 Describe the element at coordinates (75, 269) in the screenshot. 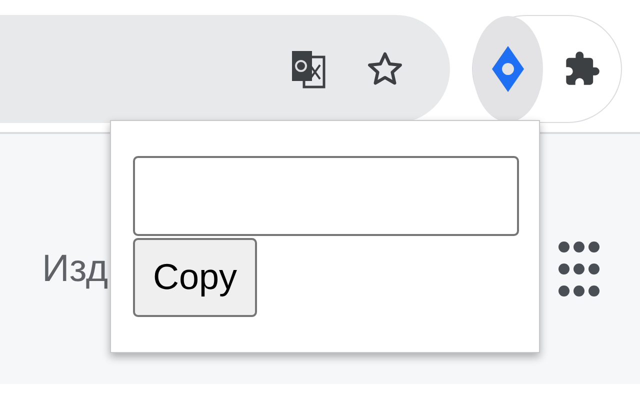

I see `page-heading: Изд` at that location.